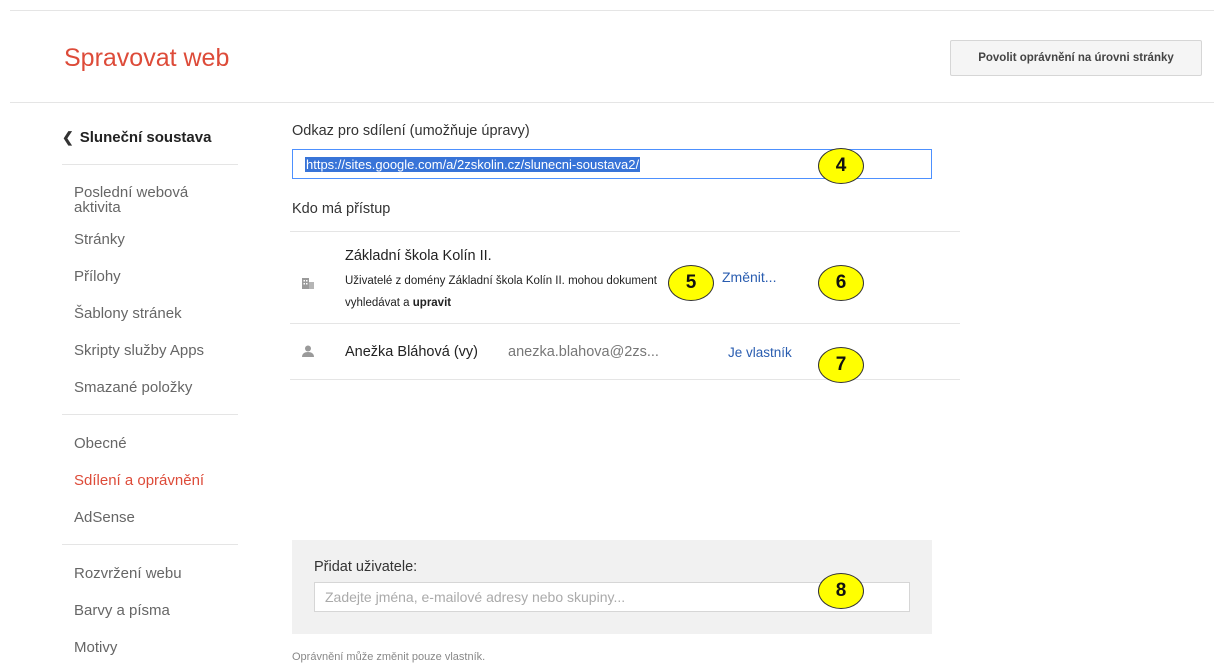 This screenshot has width=1214, height=664. I want to click on permission-footnote: Oprávnění může změnit pouze vlastník., so click(389, 657).